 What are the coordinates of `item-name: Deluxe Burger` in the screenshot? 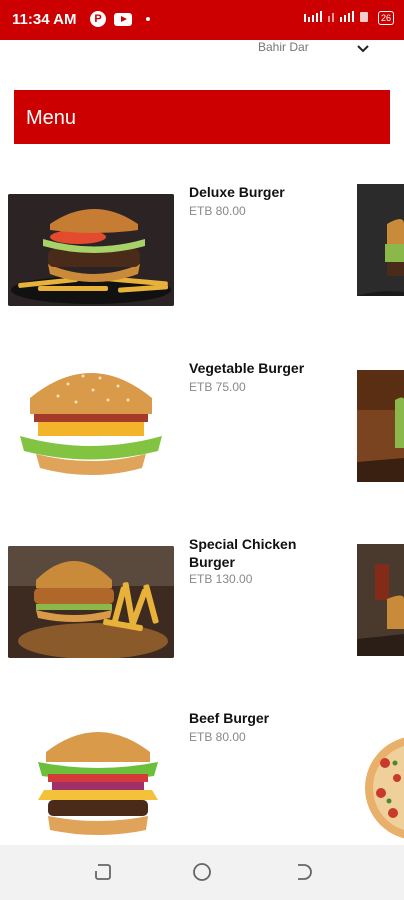 It's located at (237, 192).